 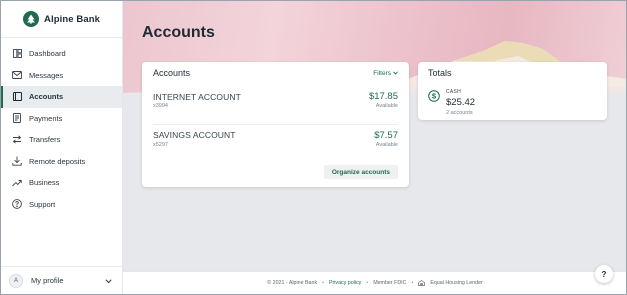 I want to click on member-fdic-text: Member FDIC, so click(x=390, y=283).